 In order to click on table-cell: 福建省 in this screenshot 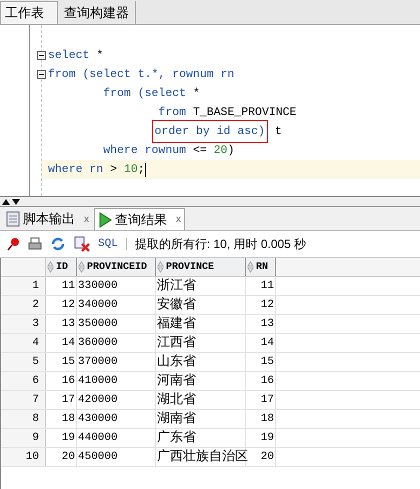, I will do `click(201, 324)`.